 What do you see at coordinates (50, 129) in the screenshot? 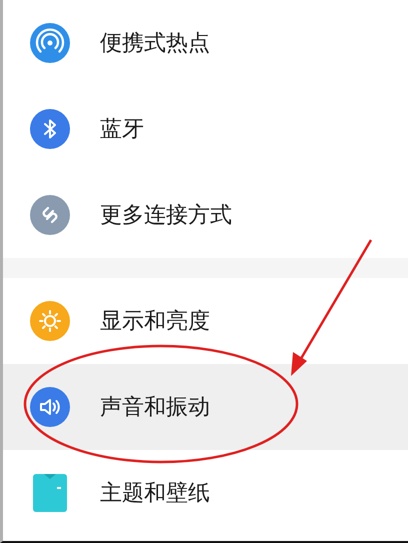
I see `bluetooth-icon` at bounding box center [50, 129].